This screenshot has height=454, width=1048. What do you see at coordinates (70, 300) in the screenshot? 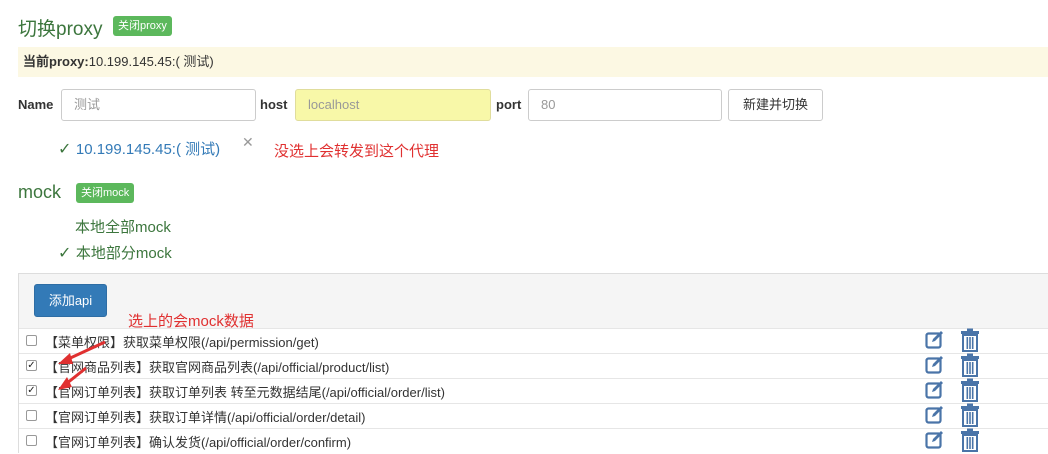
I see `add-api-button: 添加api` at bounding box center [70, 300].